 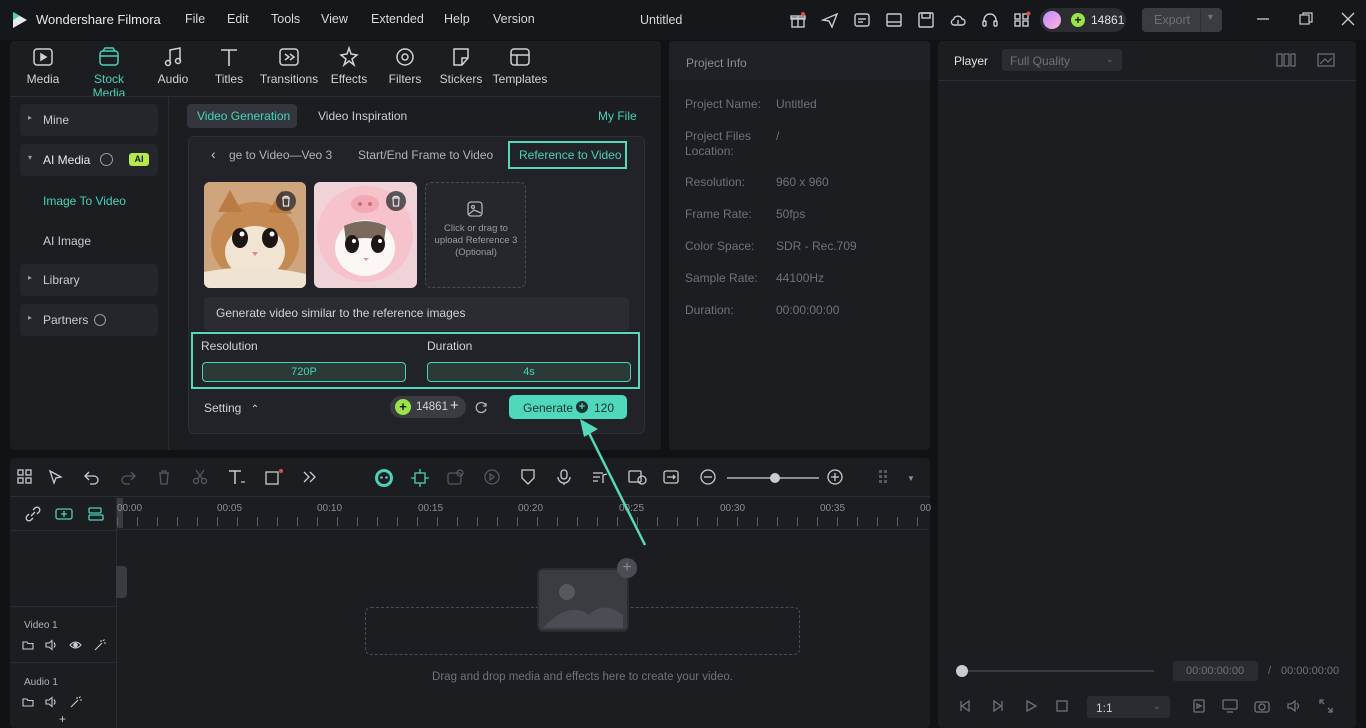 I want to click on progress-handle, so click(x=962, y=671).